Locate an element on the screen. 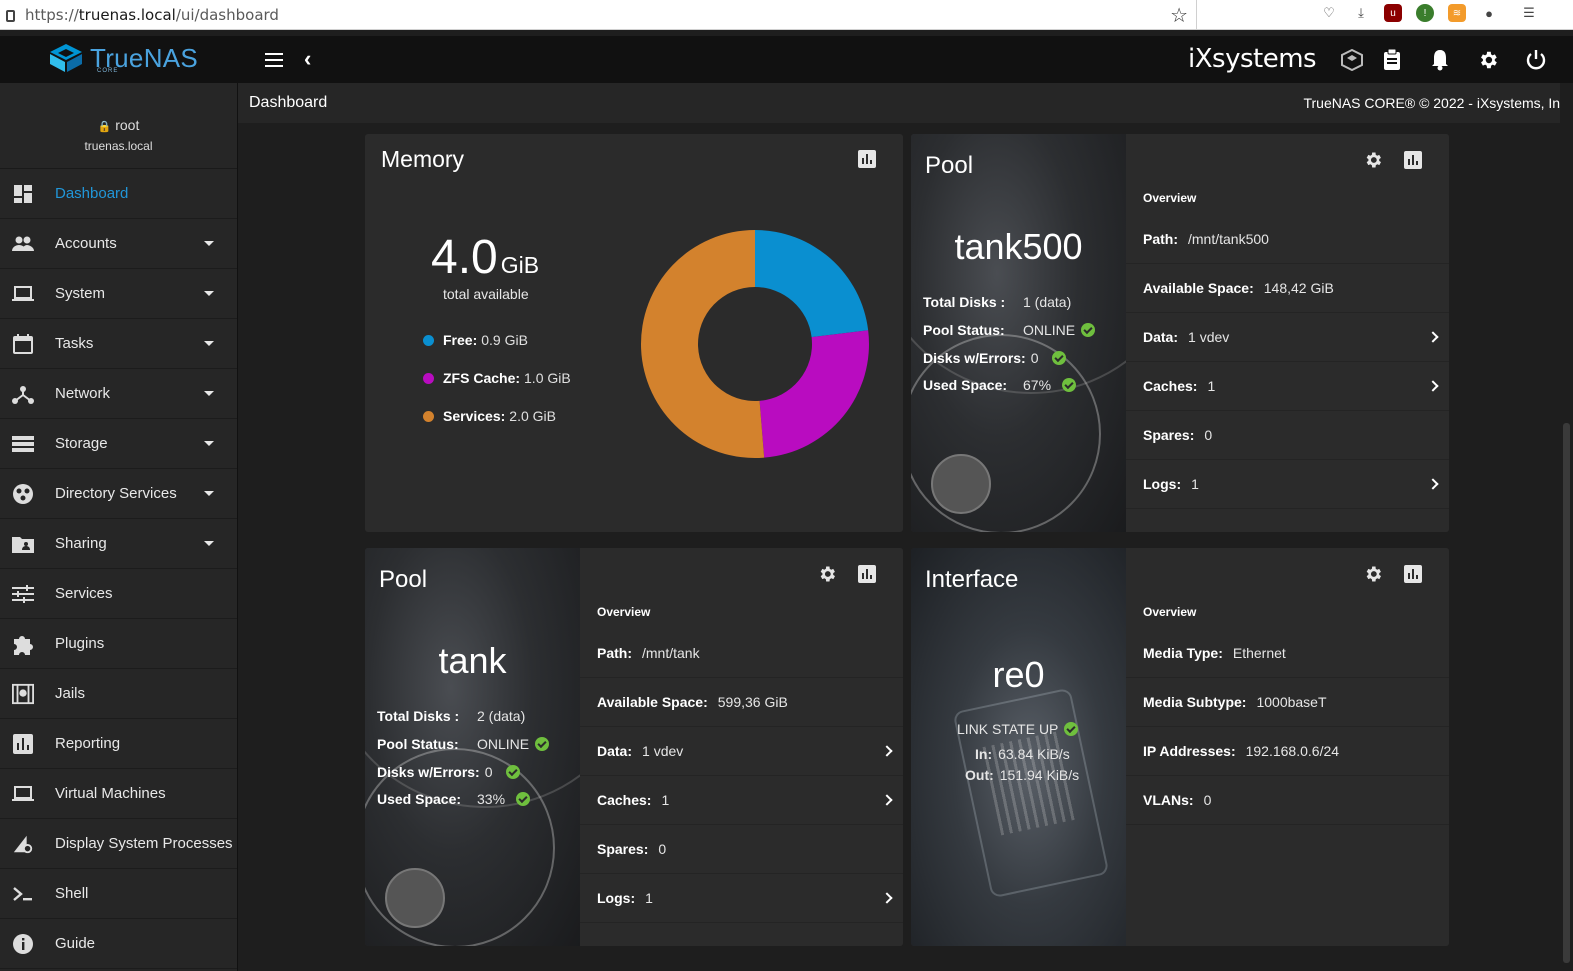 This screenshot has height=971, width=1573. scrollbar-thumb is located at coordinates (1566, 693).